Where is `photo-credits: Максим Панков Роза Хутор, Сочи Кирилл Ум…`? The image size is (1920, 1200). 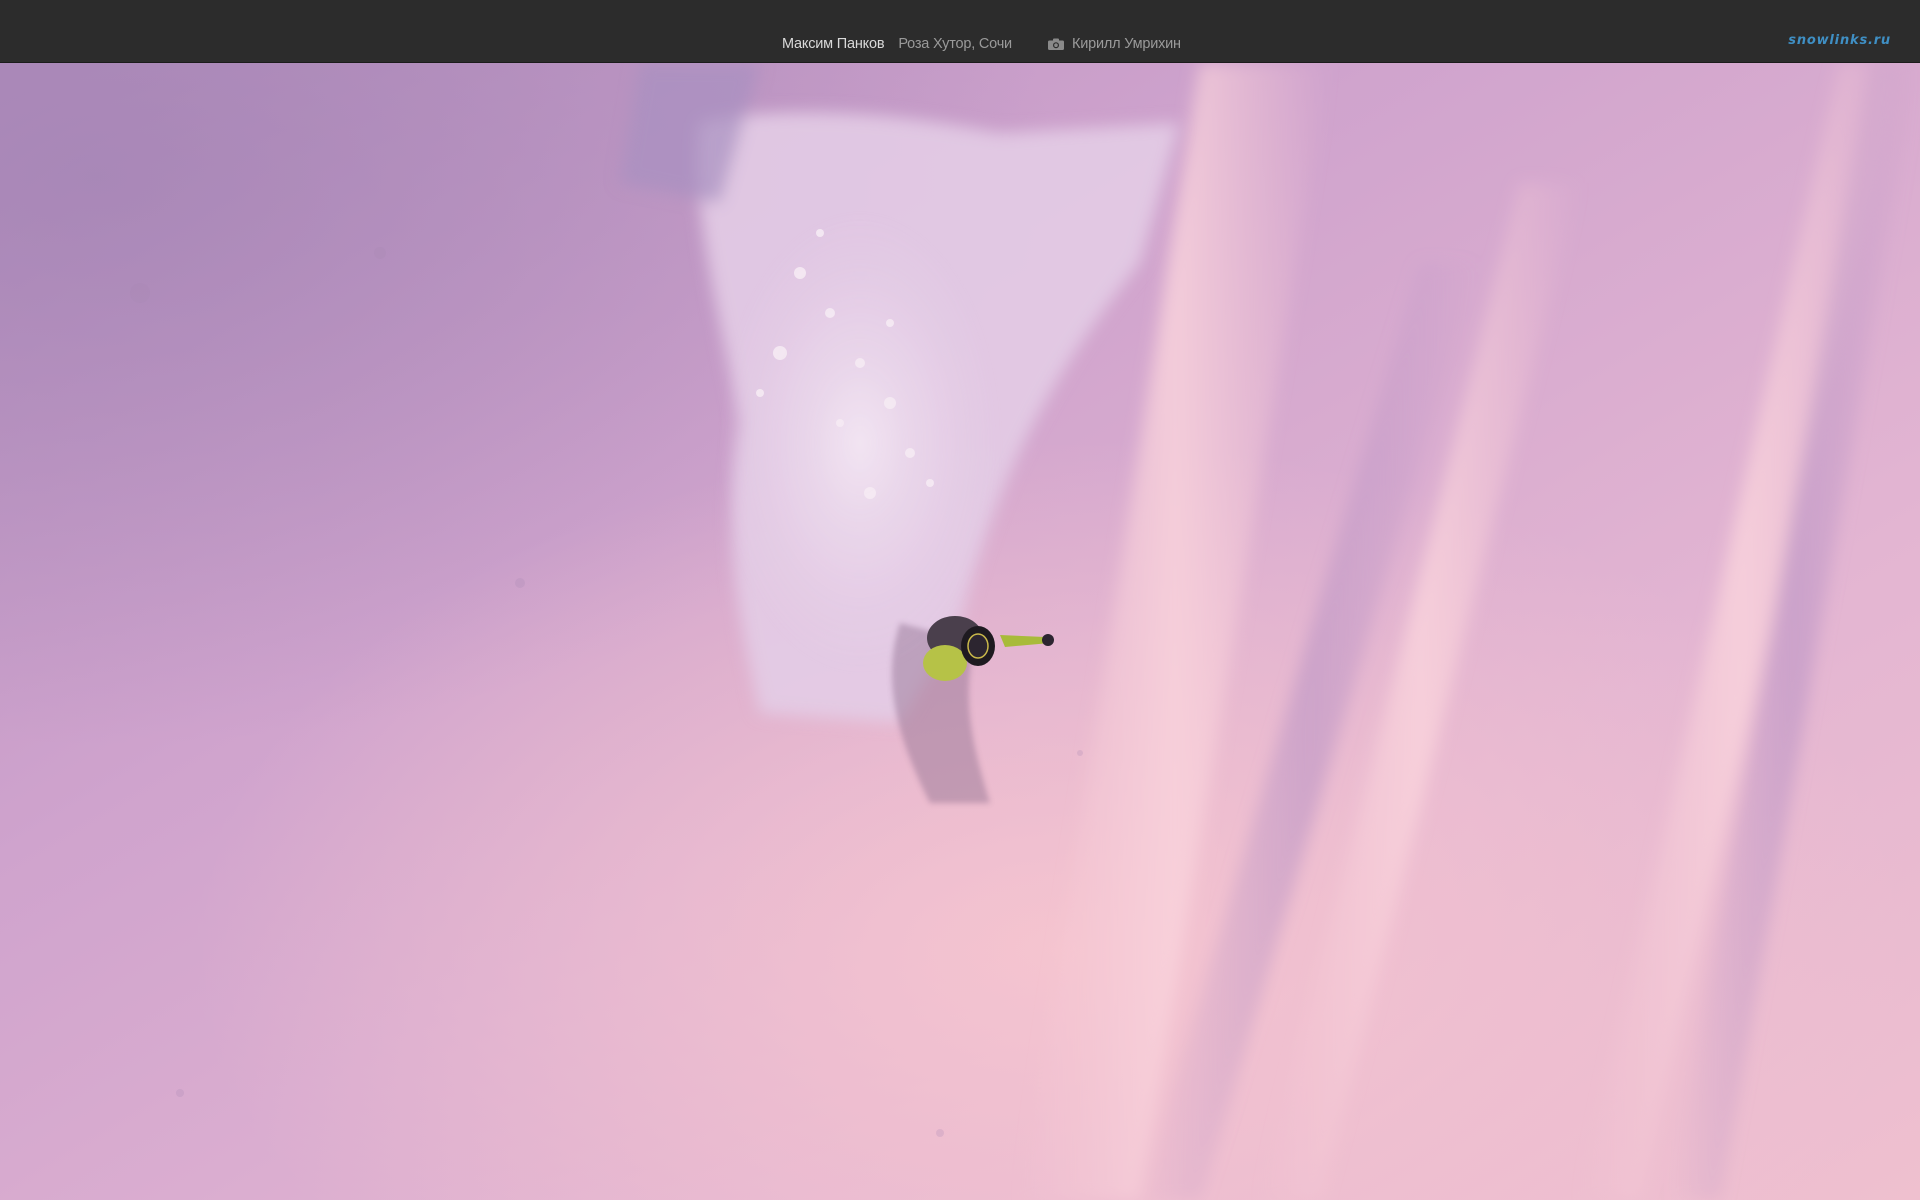 photo-credits: Максим Панков Роза Хутор, Сочи Кирилл Ум… is located at coordinates (981, 44).